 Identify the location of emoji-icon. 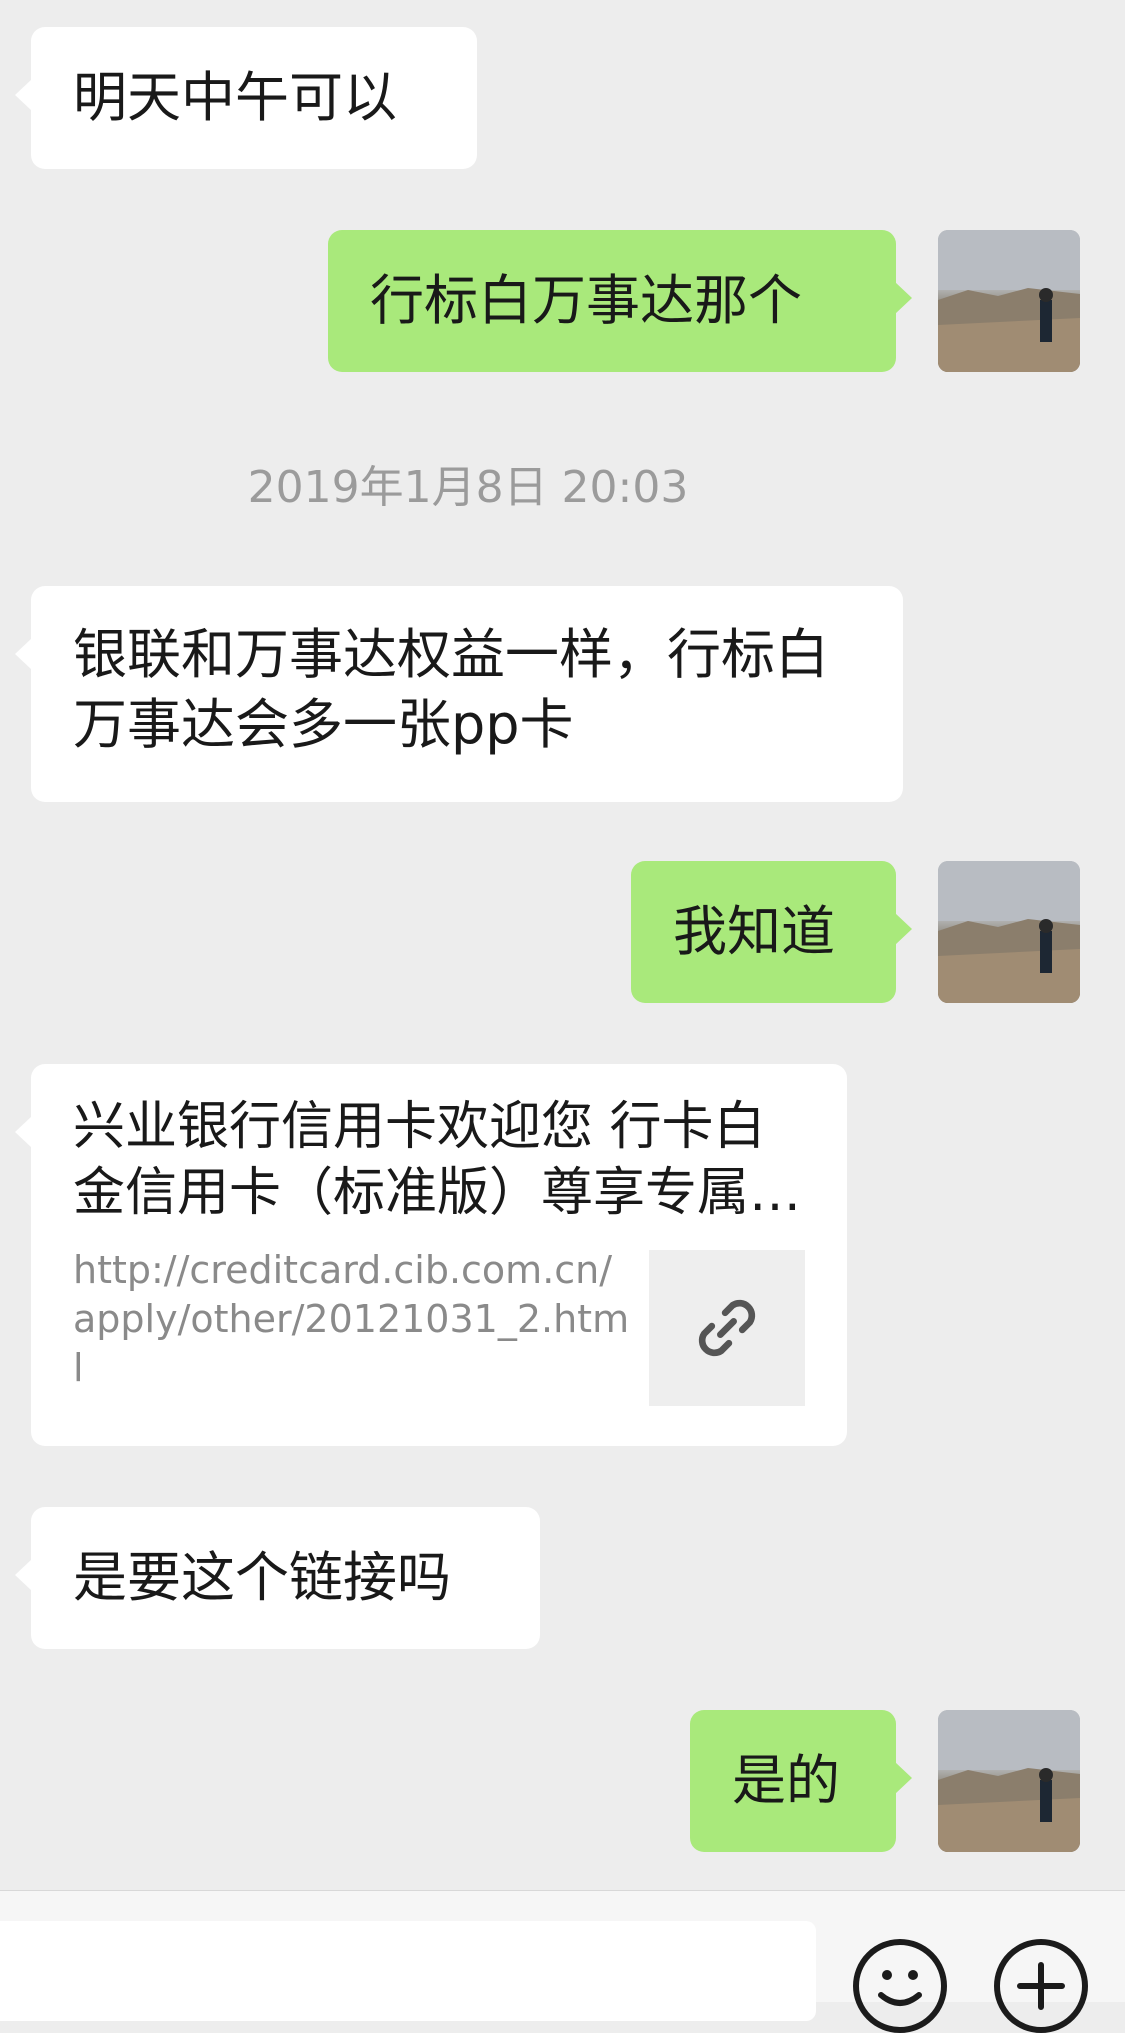
(900, 1988).